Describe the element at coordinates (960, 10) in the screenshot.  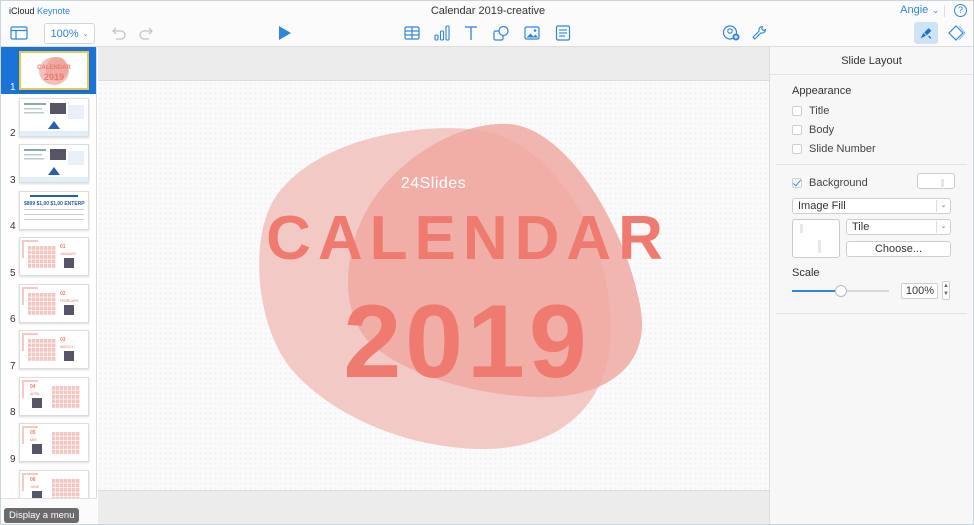
I see `help-icon: ?` at that location.